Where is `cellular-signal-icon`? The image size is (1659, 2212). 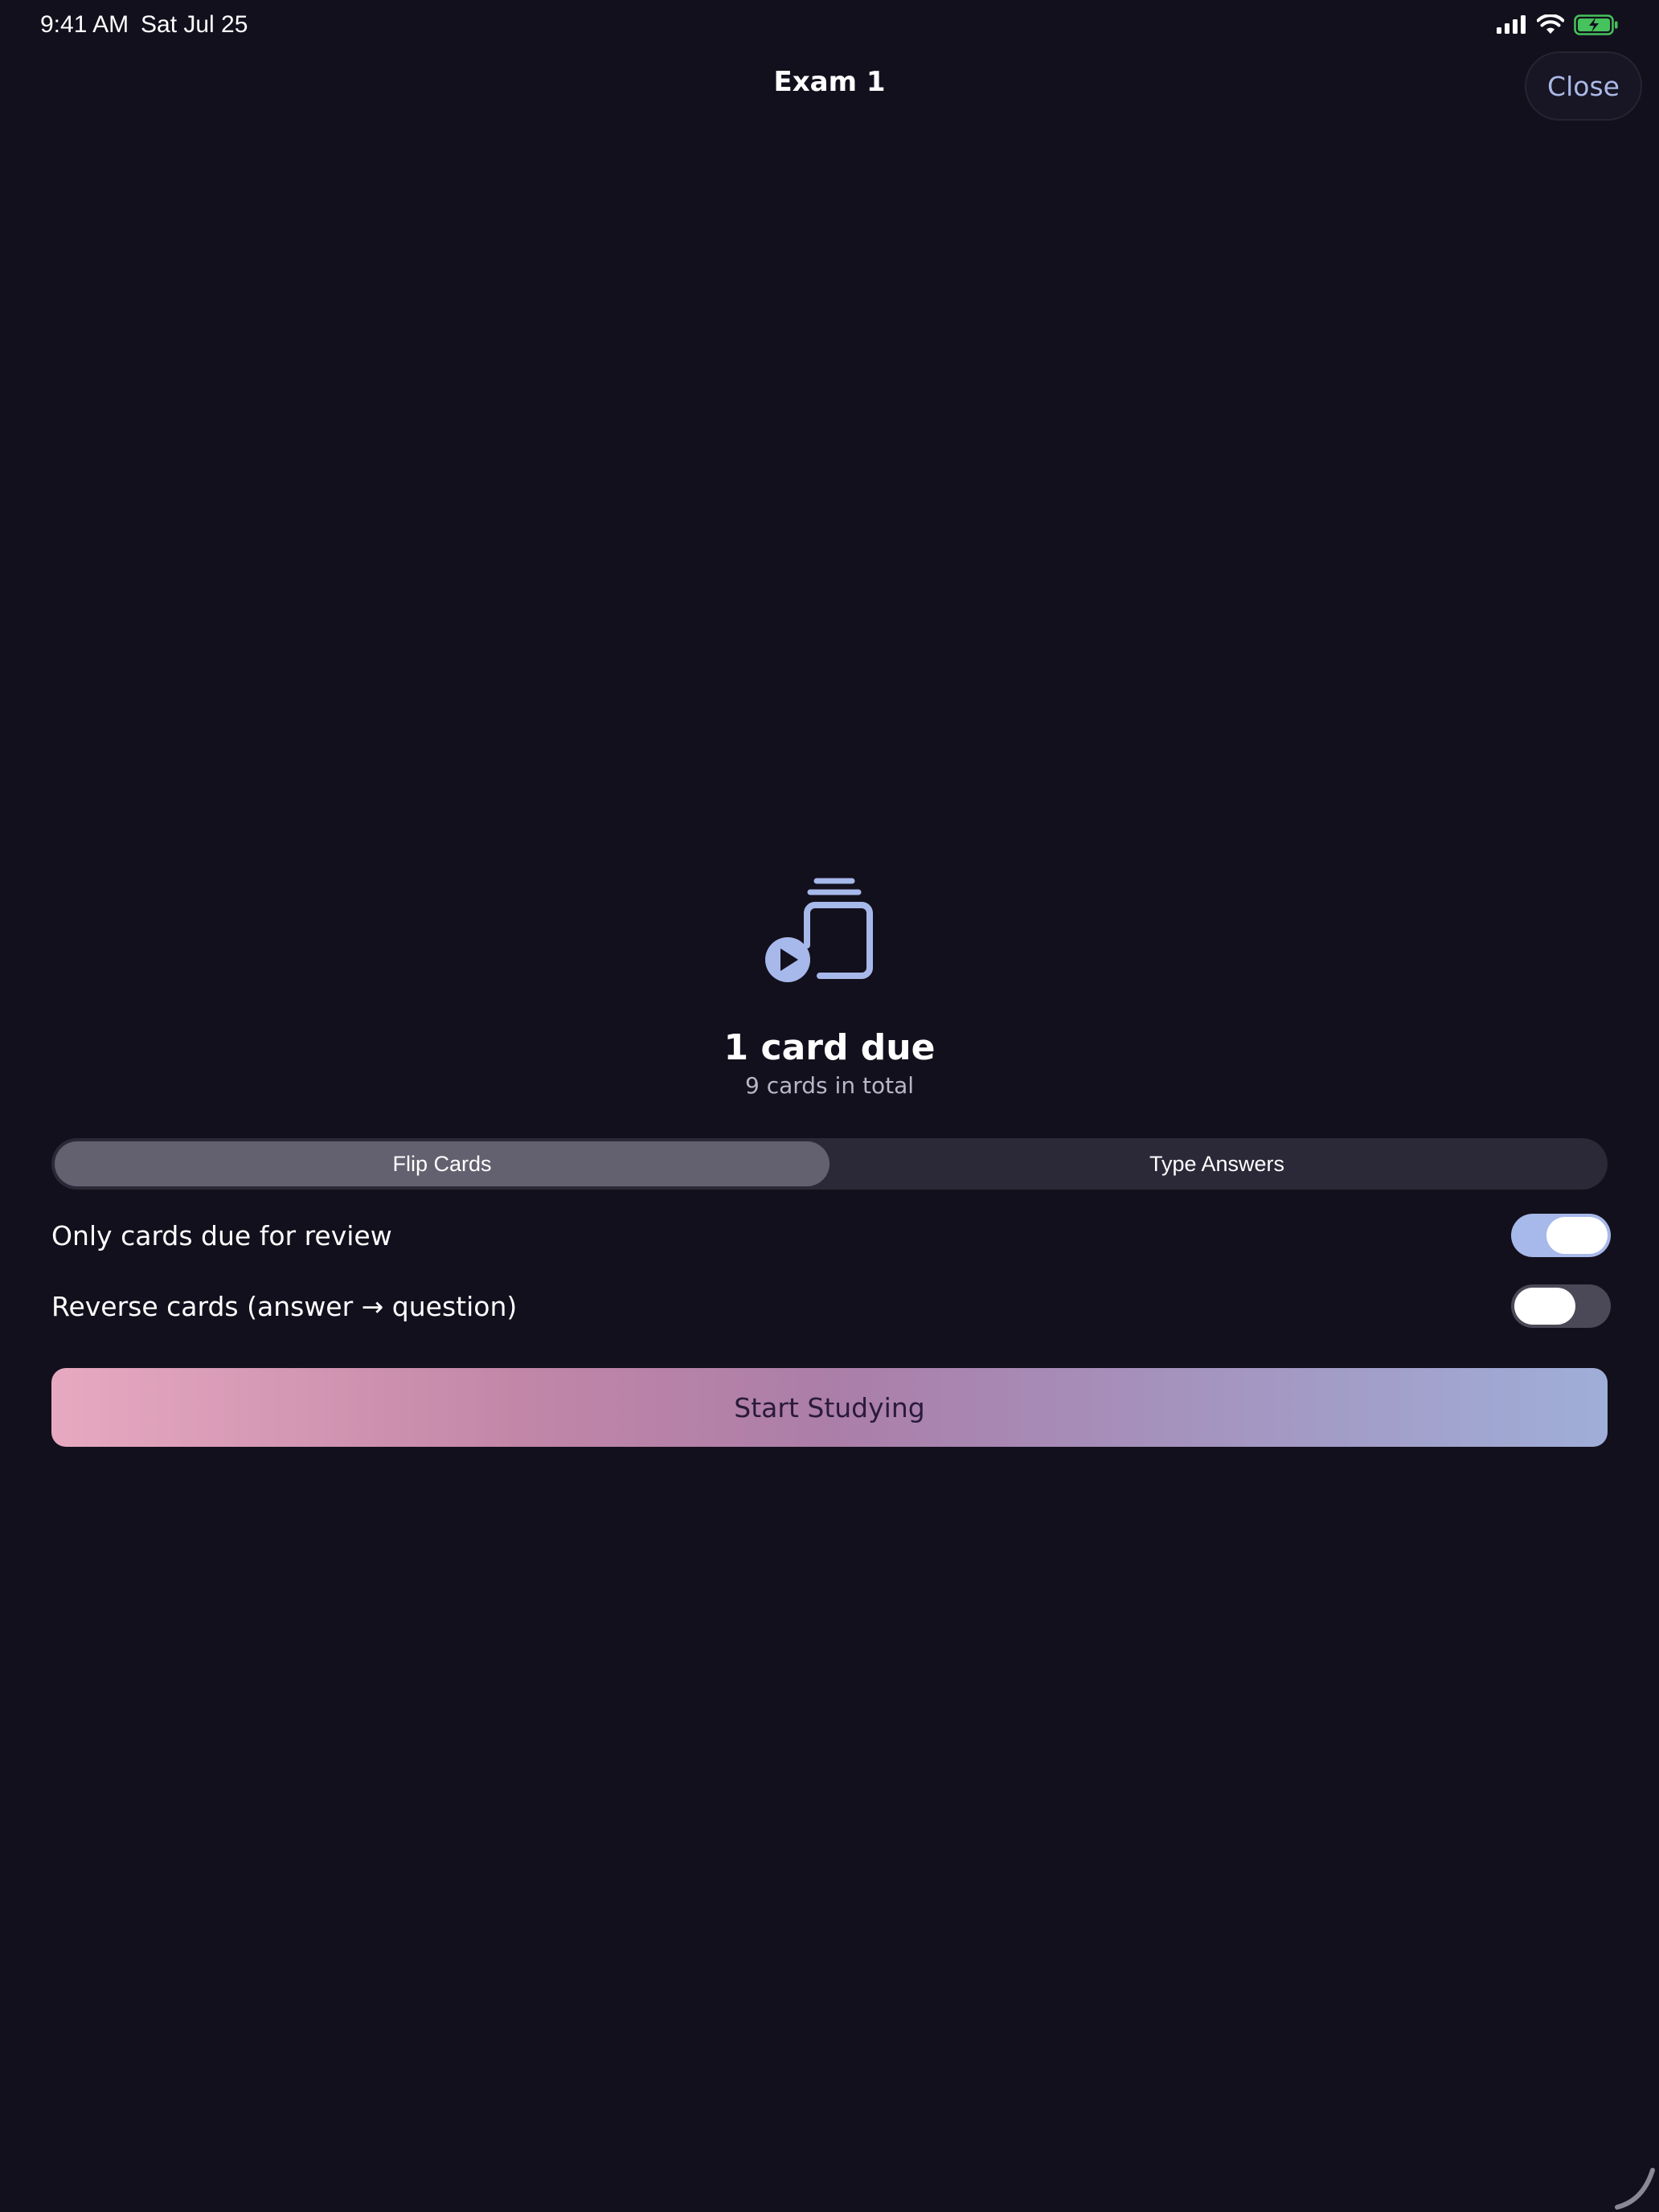 cellular-signal-icon is located at coordinates (1511, 24).